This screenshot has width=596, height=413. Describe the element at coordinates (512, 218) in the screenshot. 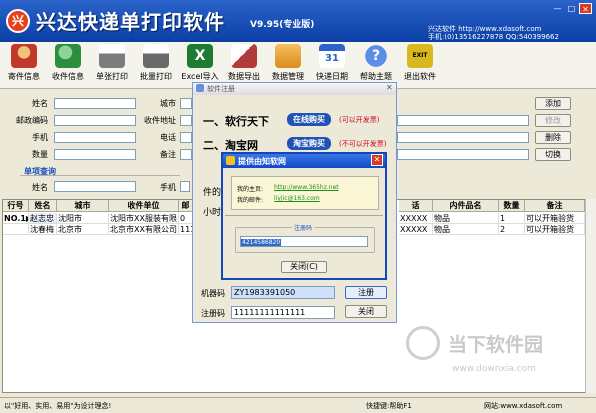

I see `table-row-1-qty: 1` at that location.